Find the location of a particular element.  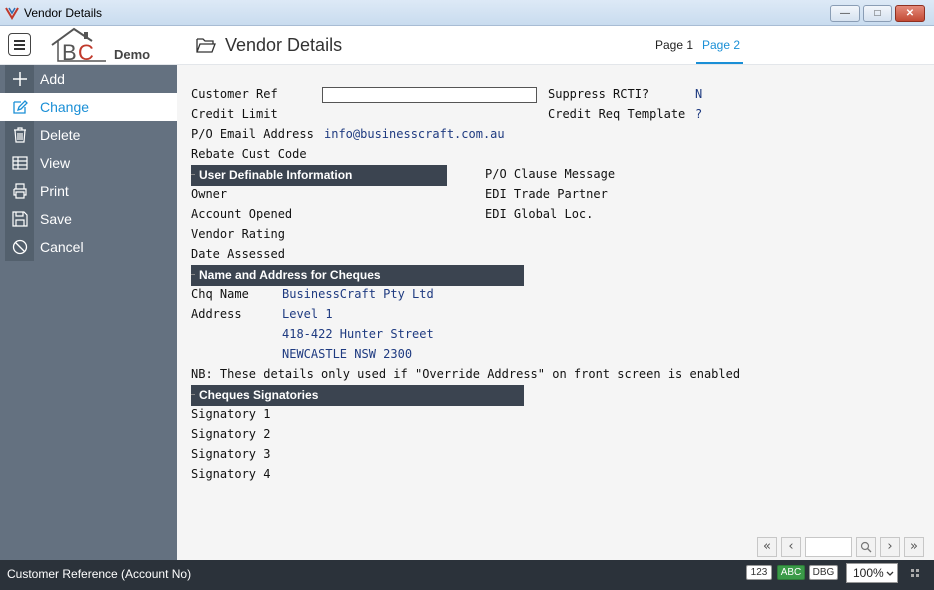

signatory-label: Signatory 2 is located at coordinates (231, 434).